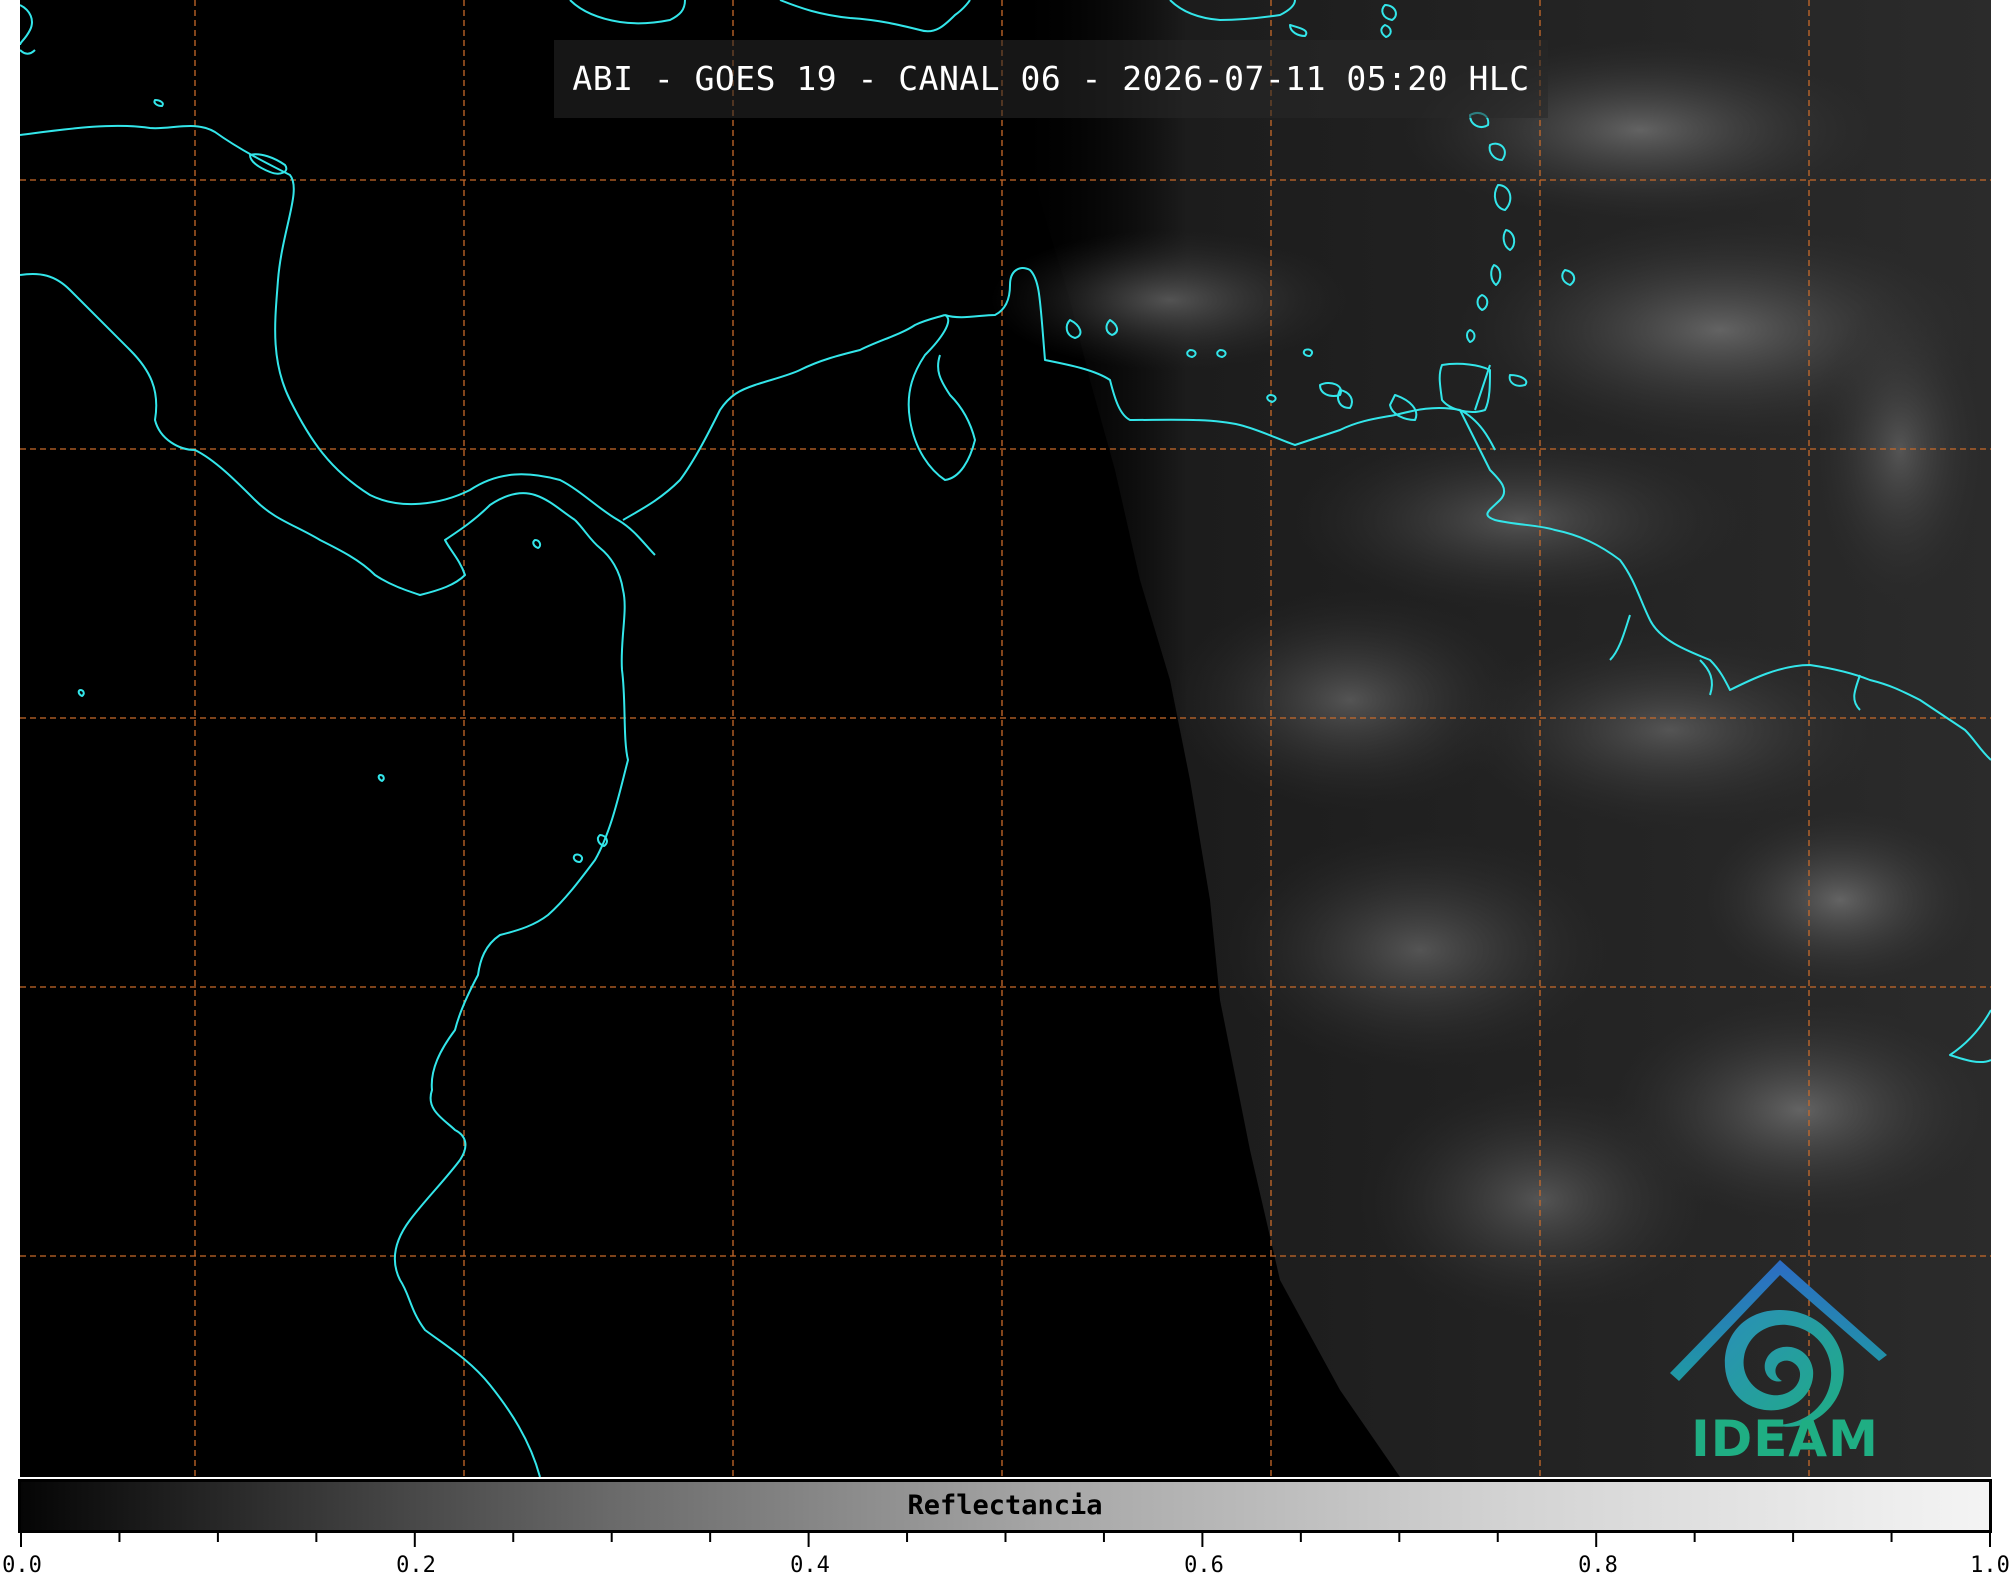  What do you see at coordinates (1785, 1439) in the screenshot?
I see `logo-text: IDEAM` at bounding box center [1785, 1439].